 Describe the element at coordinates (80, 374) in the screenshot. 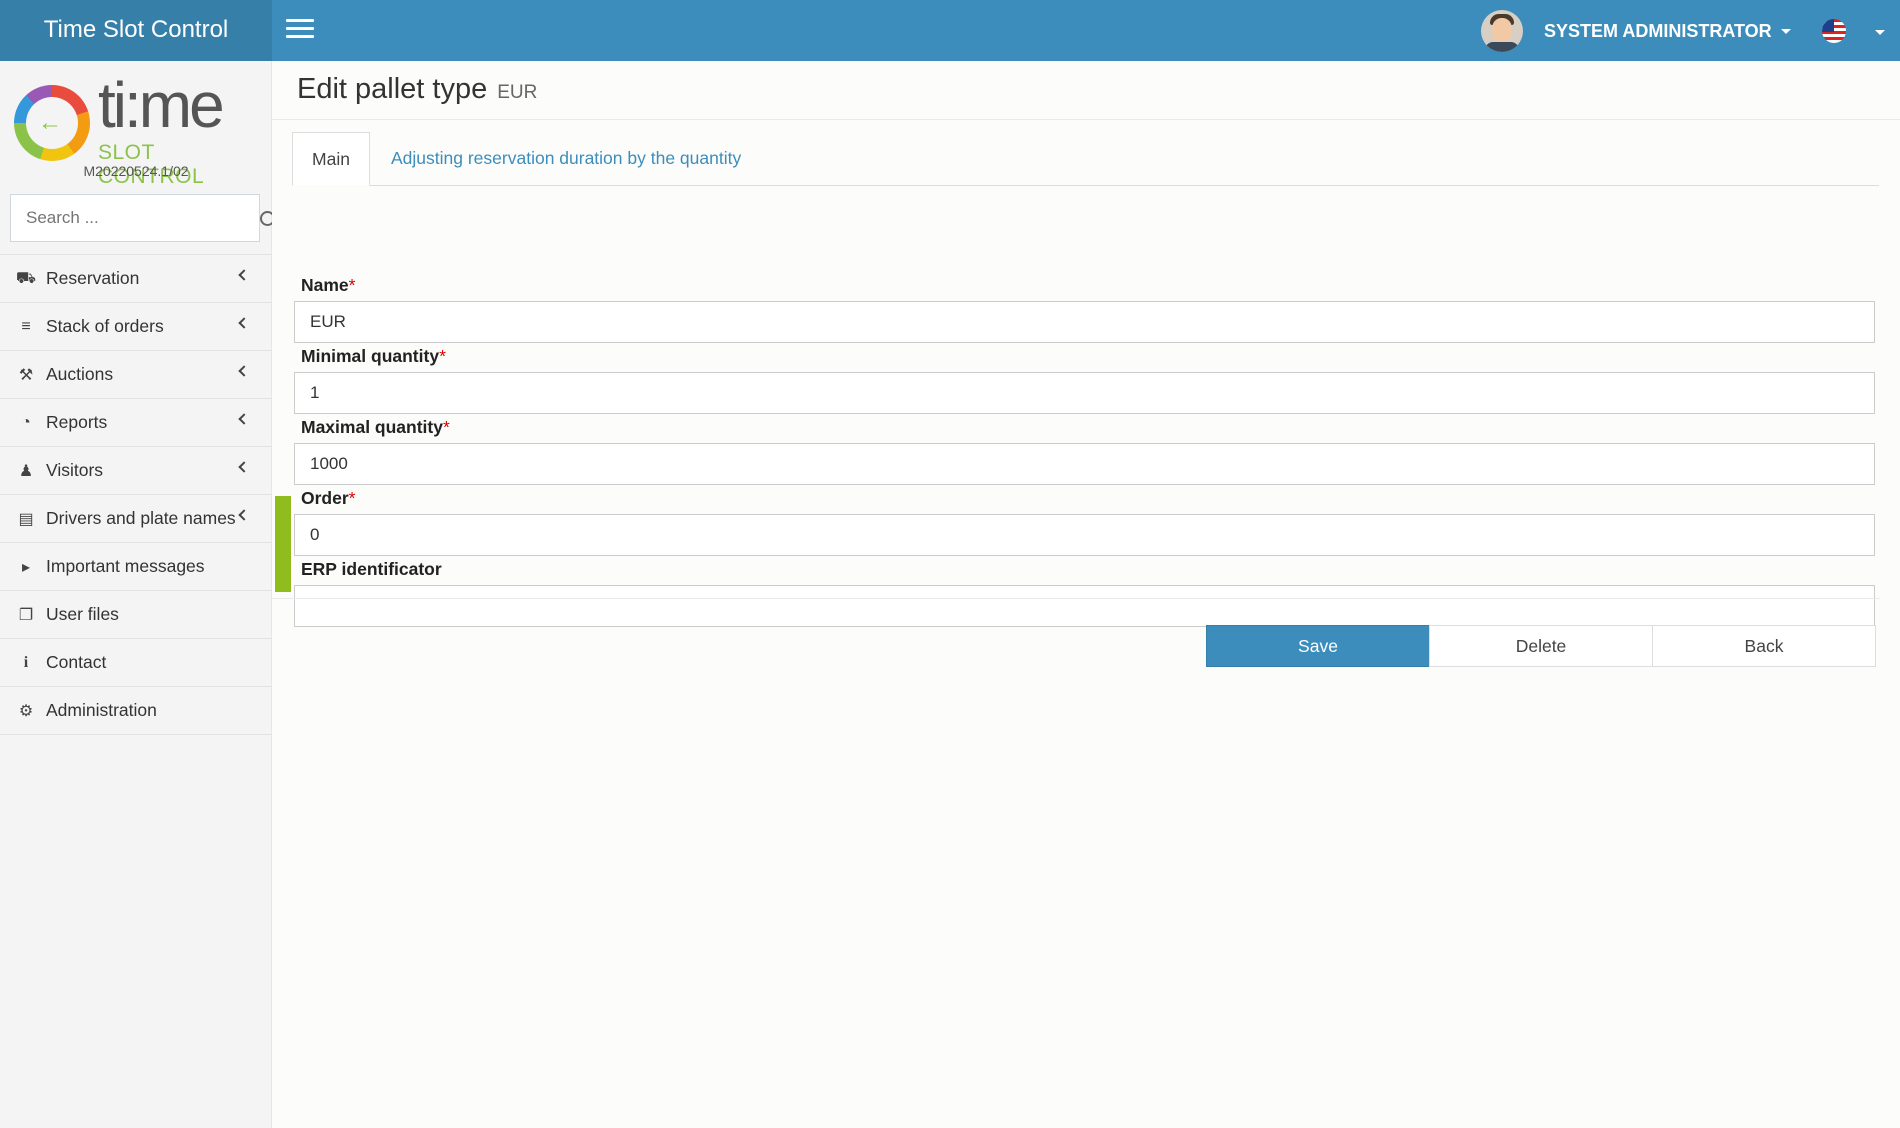

I see `sidebar-item-label: Auctions` at that location.